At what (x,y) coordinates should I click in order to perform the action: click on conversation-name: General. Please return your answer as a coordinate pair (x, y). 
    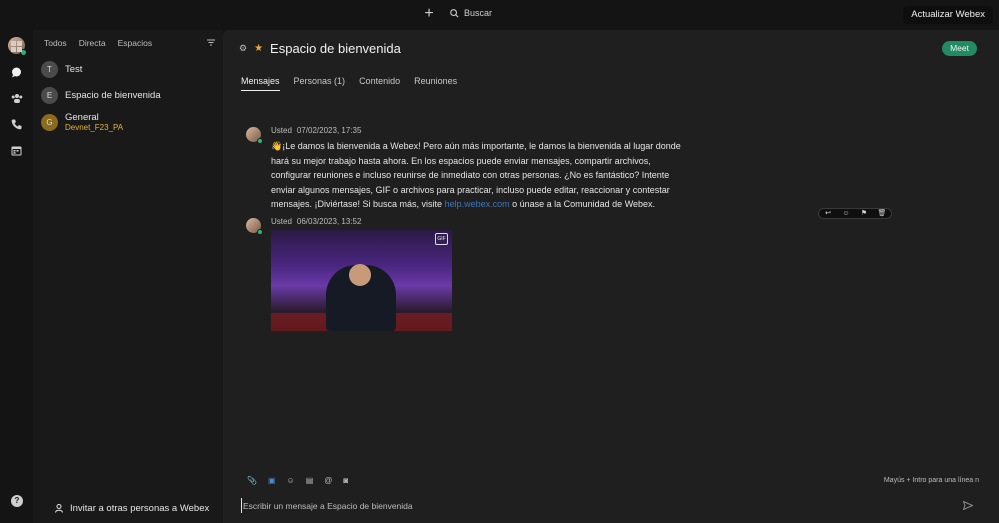
    Looking at the image, I should click on (82, 117).